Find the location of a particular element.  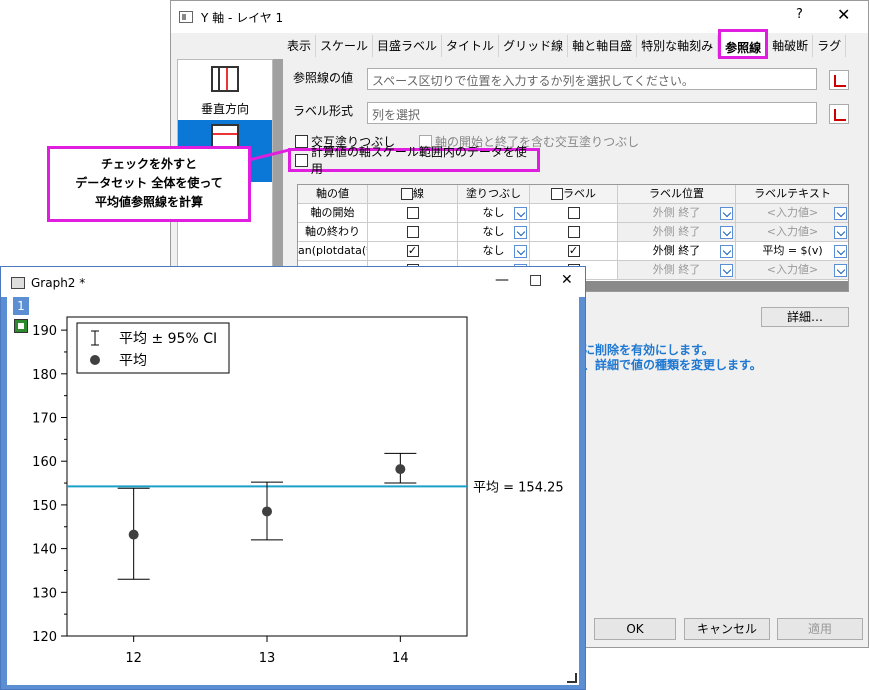

cancel-button: キャンセル is located at coordinates (727, 629).